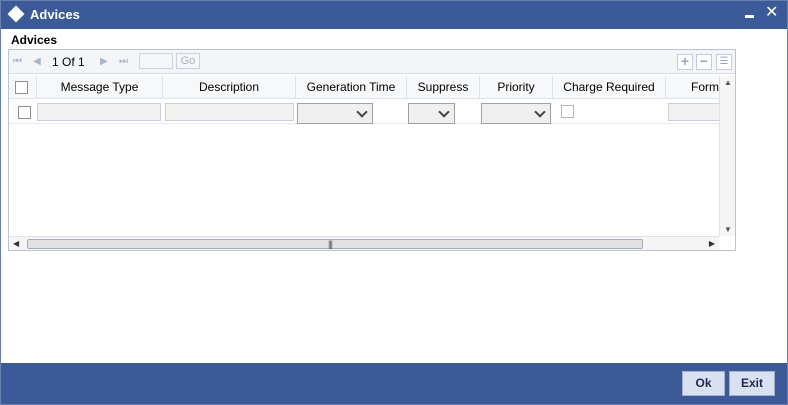 The height and width of the screenshot is (405, 788). What do you see at coordinates (703, 383) in the screenshot?
I see `ok-button: Ok` at bounding box center [703, 383].